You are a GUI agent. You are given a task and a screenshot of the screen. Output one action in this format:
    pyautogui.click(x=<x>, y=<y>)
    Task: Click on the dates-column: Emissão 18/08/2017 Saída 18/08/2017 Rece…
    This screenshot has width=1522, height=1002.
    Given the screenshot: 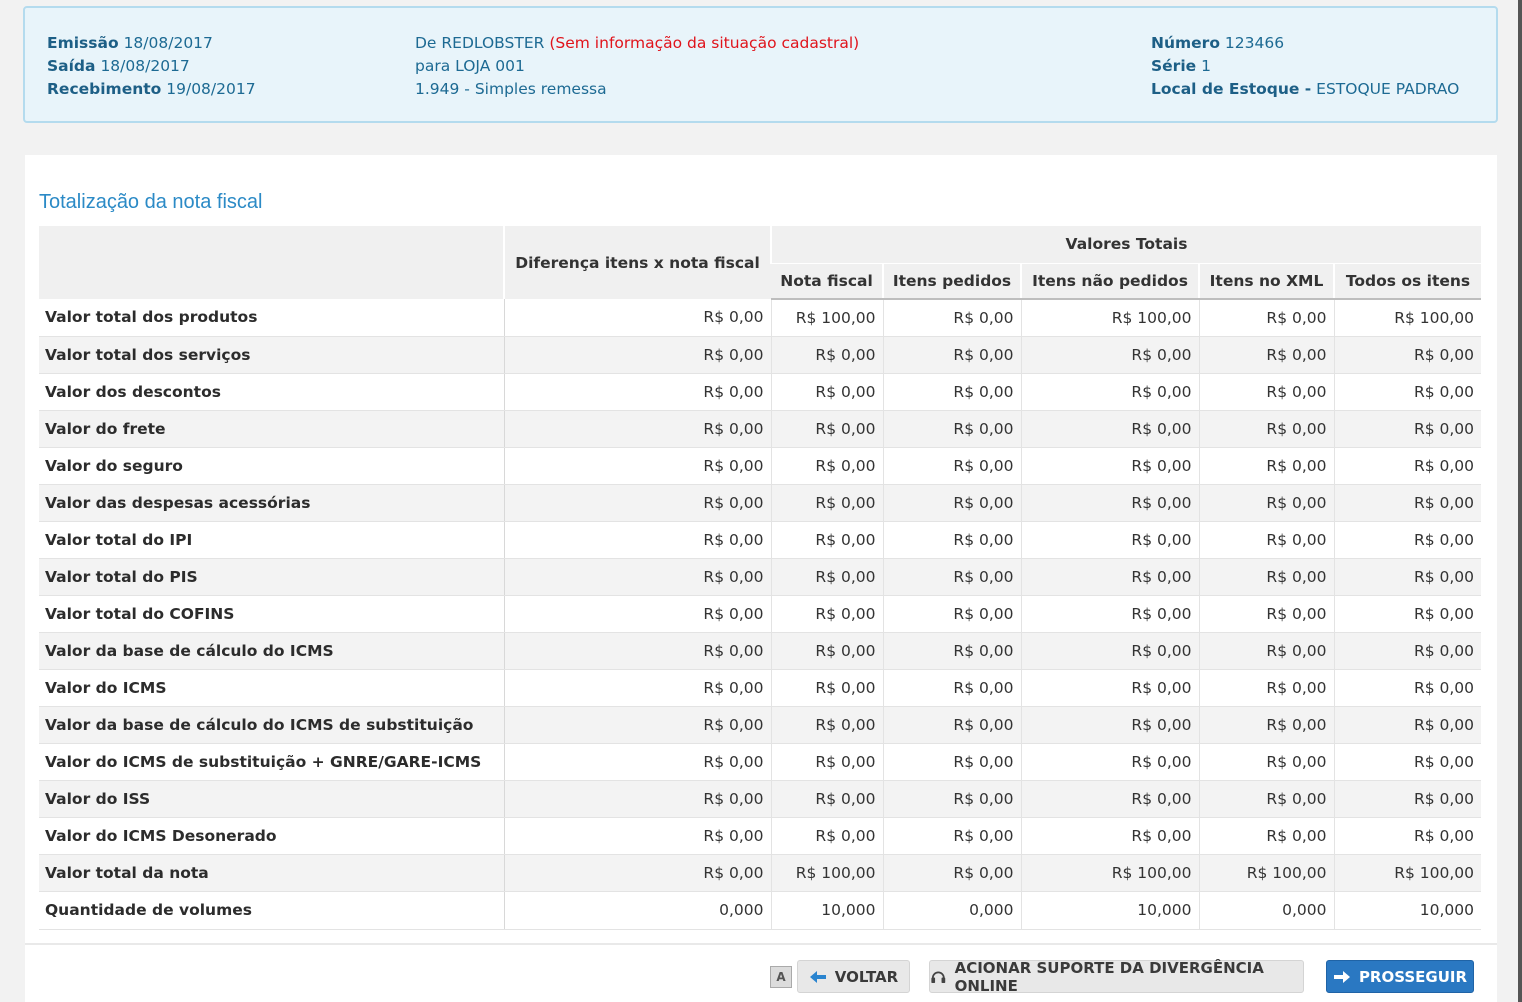 What is the action you would take?
    pyautogui.click(x=151, y=66)
    